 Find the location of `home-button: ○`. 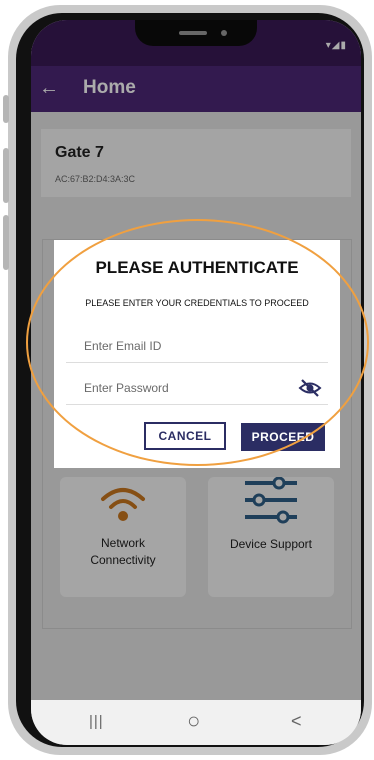

home-button: ○ is located at coordinates (193, 721).